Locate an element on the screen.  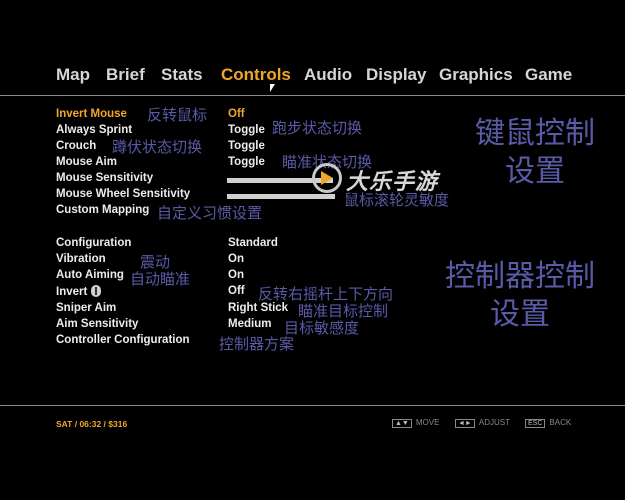
setting-custom-mapping: Custom Mapping is located at coordinates (102, 210).